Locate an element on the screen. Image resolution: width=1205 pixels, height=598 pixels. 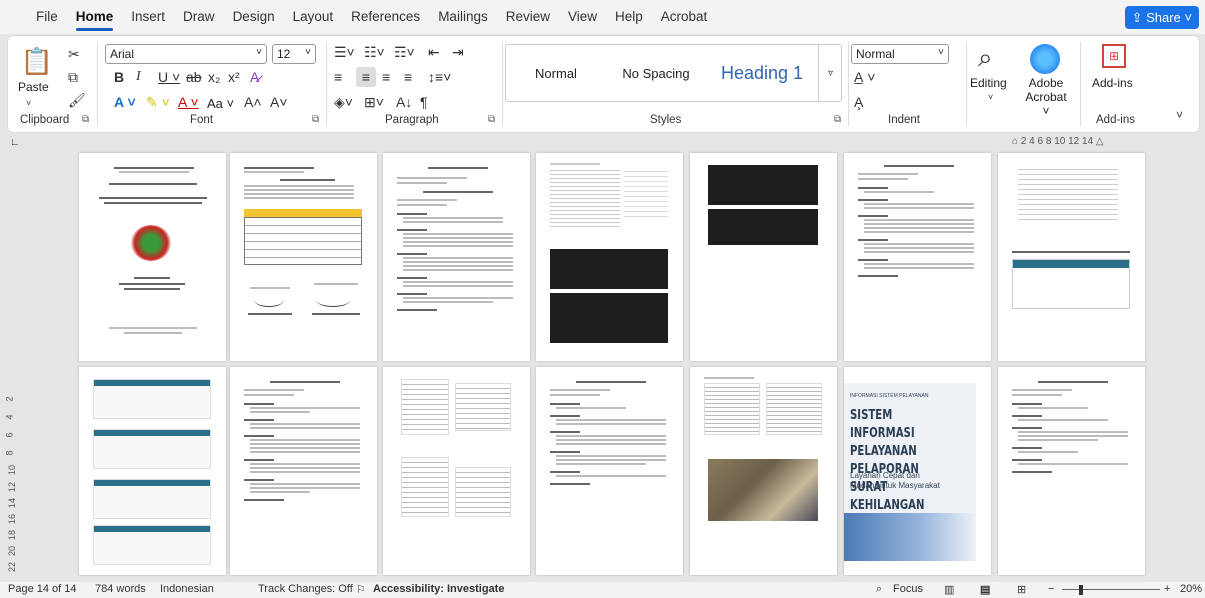
web-layout-icon: ⊞ is located at coordinates (1021, 589).